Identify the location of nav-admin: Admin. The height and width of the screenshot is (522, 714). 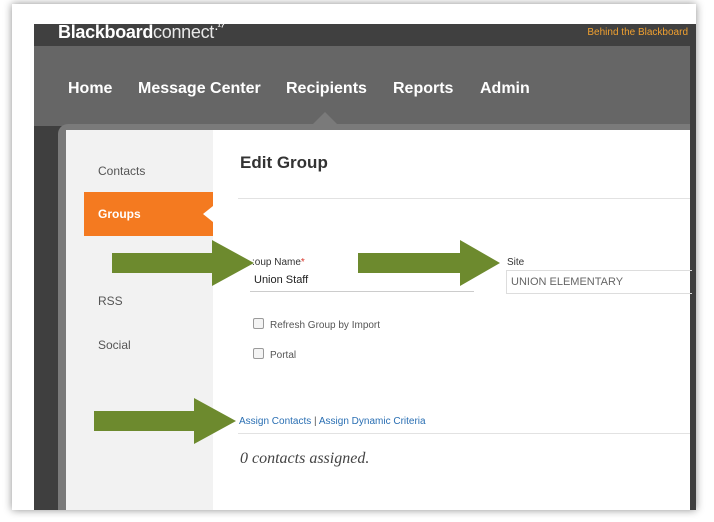
(505, 89).